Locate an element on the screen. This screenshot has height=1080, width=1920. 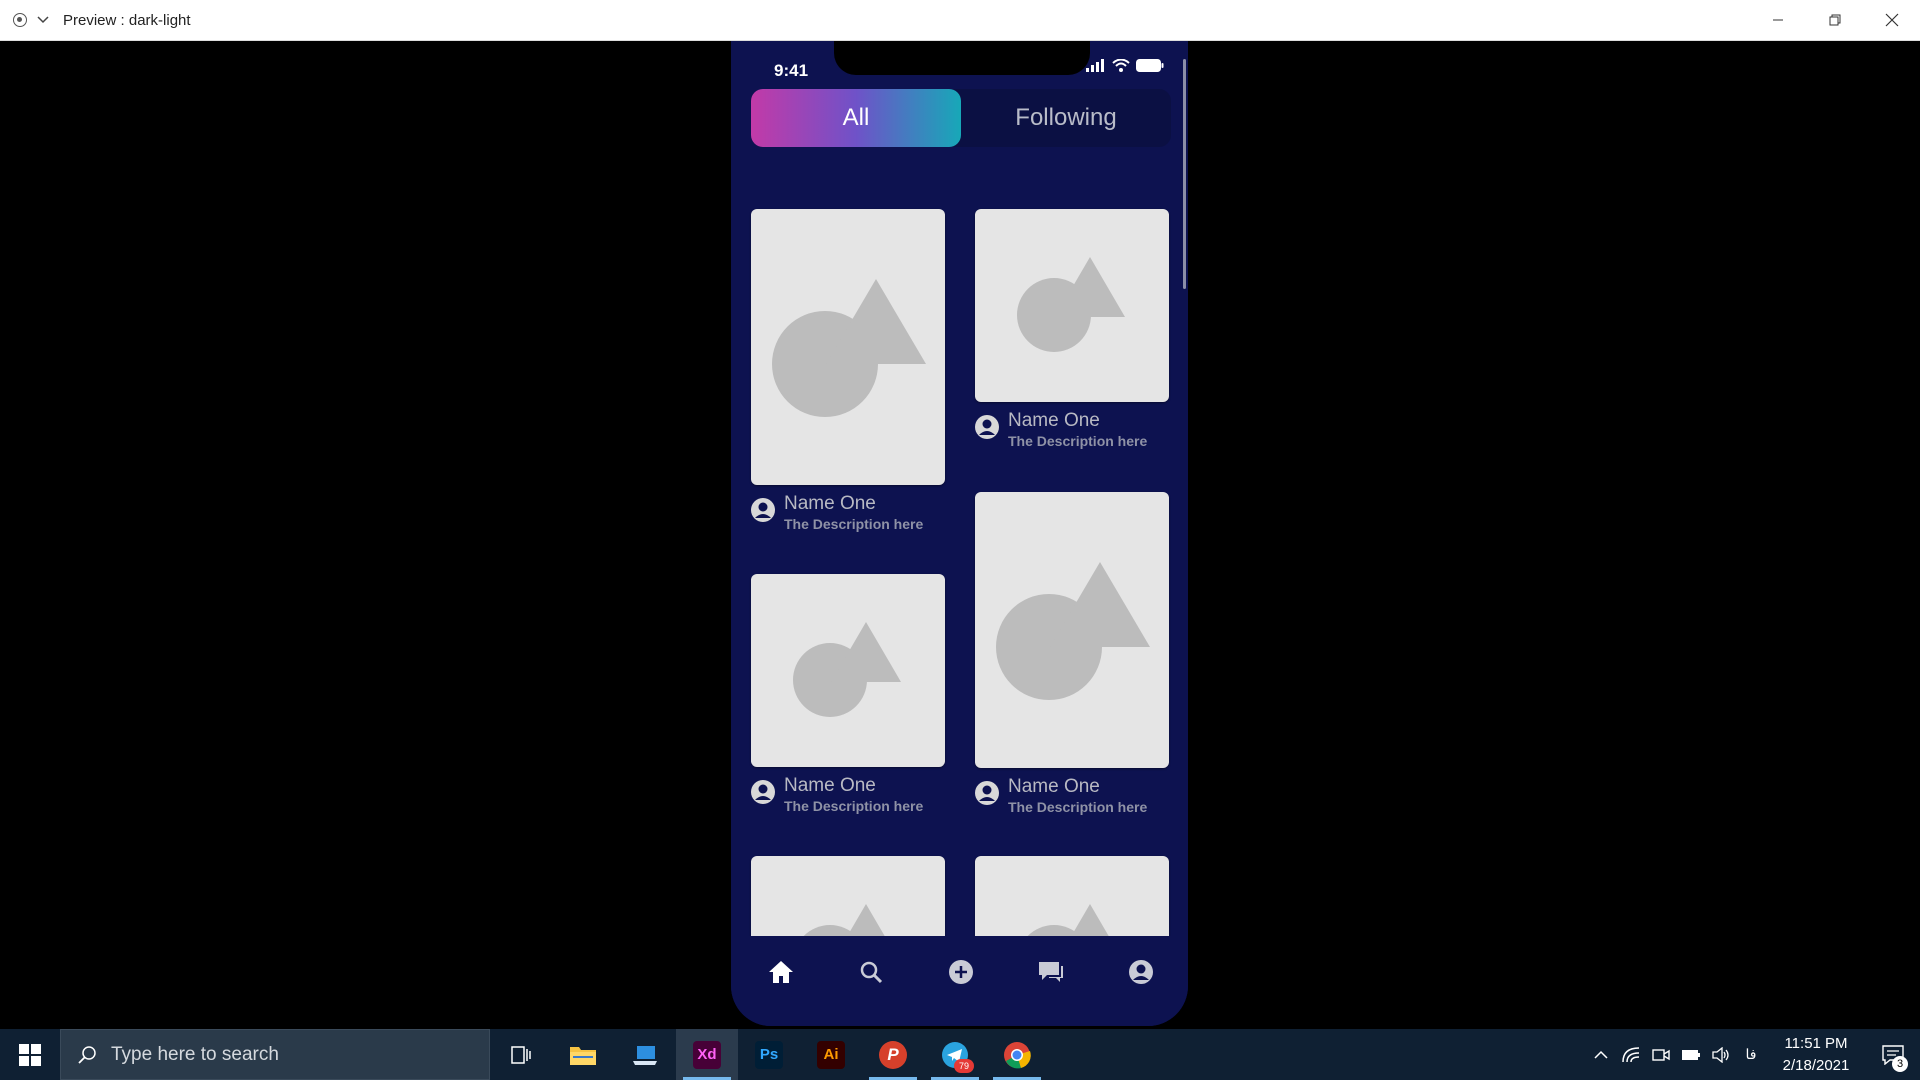
tray-overflow-button is located at coordinates (1601, 1054).